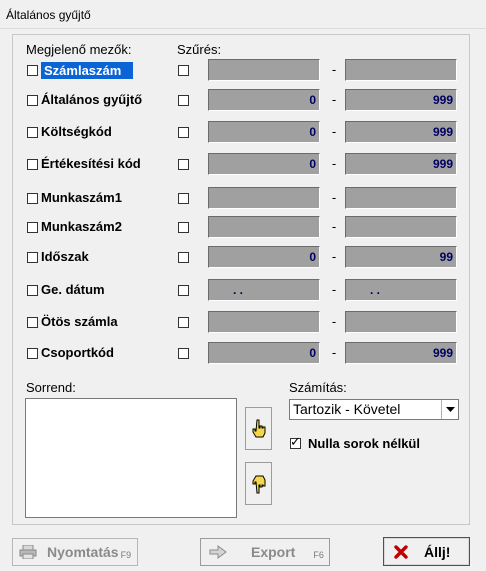 The height and width of the screenshot is (571, 486). I want to click on filter-to-field: . ., so click(401, 290).